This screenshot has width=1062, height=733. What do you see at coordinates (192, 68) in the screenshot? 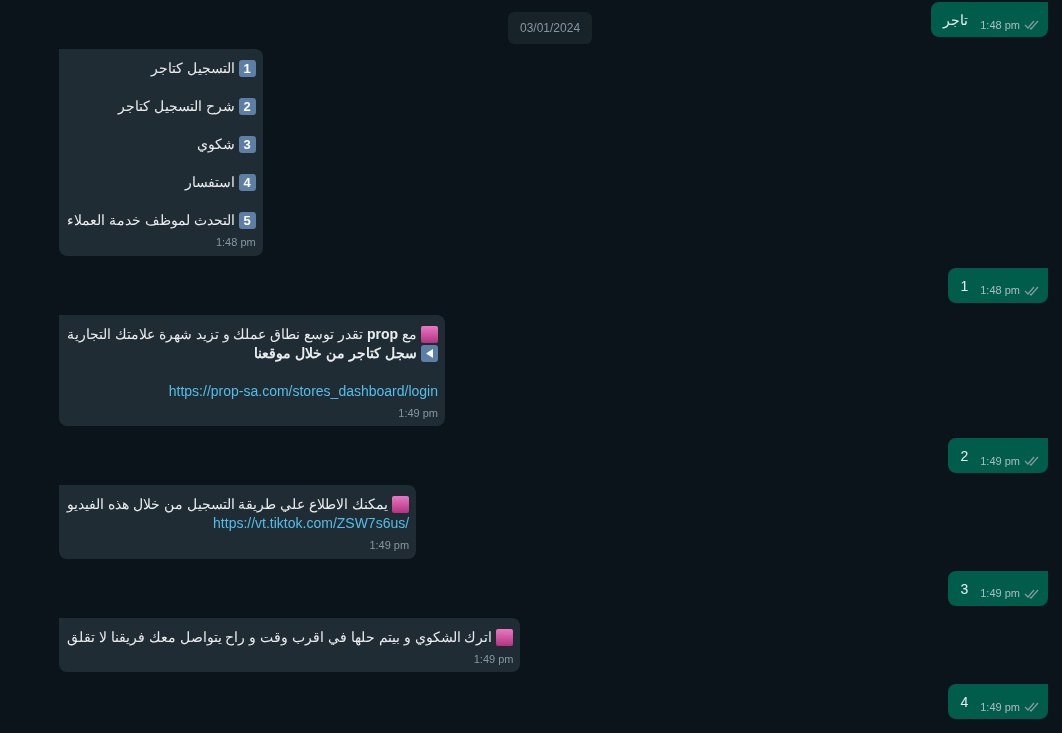
I see `message-text: التسجيل كتاجر` at bounding box center [192, 68].